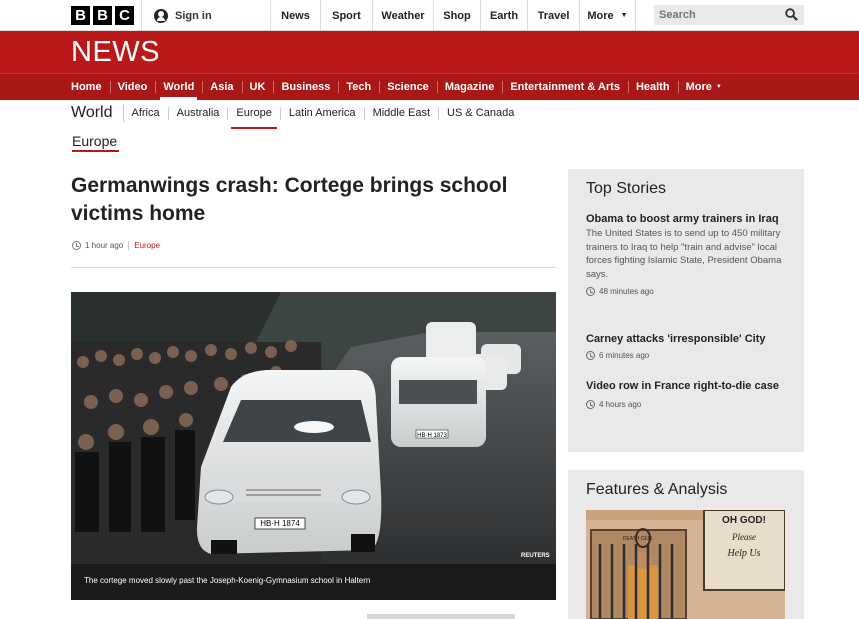 The height and width of the screenshot is (619, 859). What do you see at coordinates (305, 86) in the screenshot?
I see `nav-business: Business` at bounding box center [305, 86].